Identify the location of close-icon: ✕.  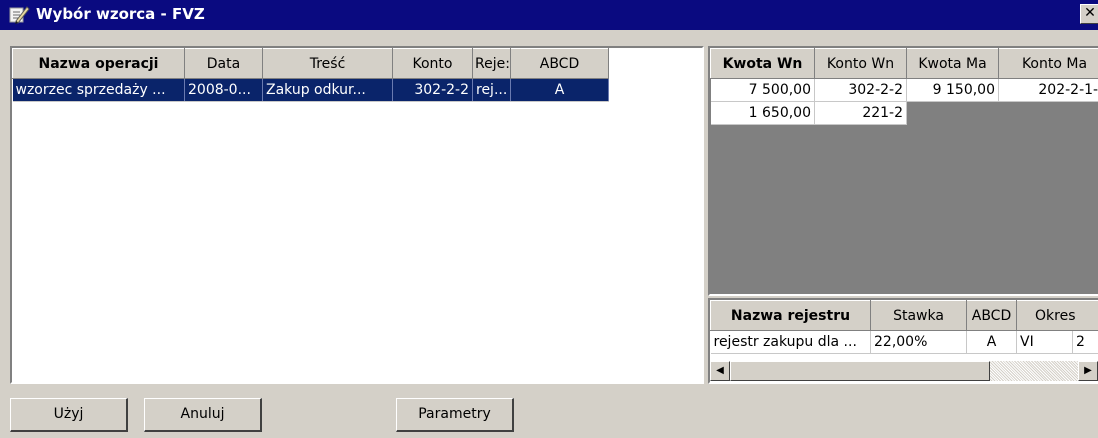
(1090, 13).